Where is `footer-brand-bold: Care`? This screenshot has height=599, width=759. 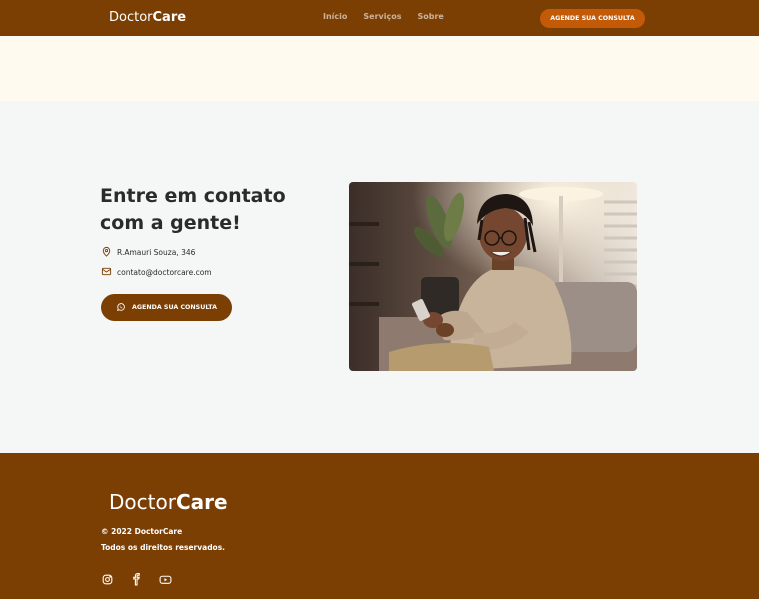
footer-brand-bold: Care is located at coordinates (201, 502).